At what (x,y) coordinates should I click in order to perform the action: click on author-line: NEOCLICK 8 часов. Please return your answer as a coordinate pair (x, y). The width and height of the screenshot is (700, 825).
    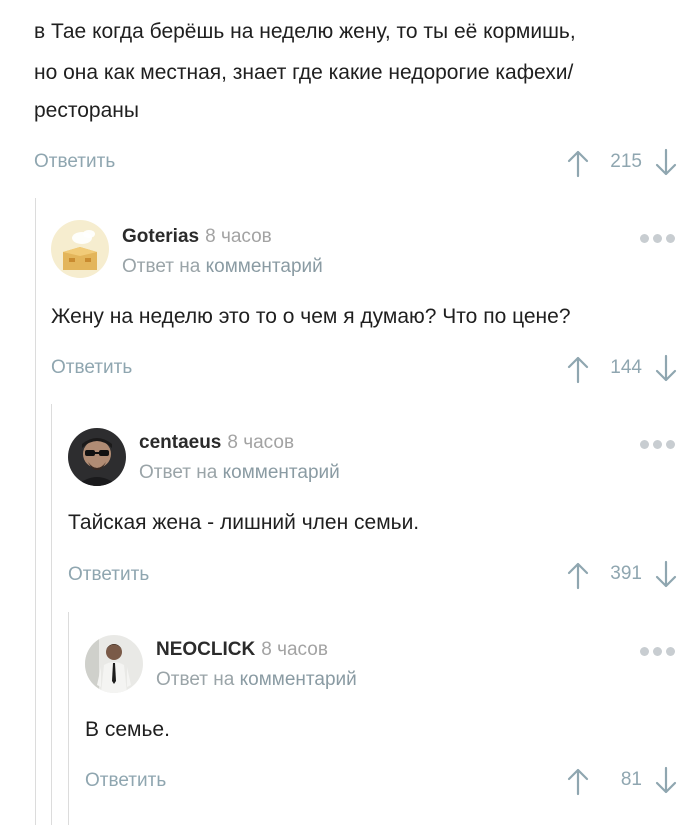
    Looking at the image, I should click on (242, 650).